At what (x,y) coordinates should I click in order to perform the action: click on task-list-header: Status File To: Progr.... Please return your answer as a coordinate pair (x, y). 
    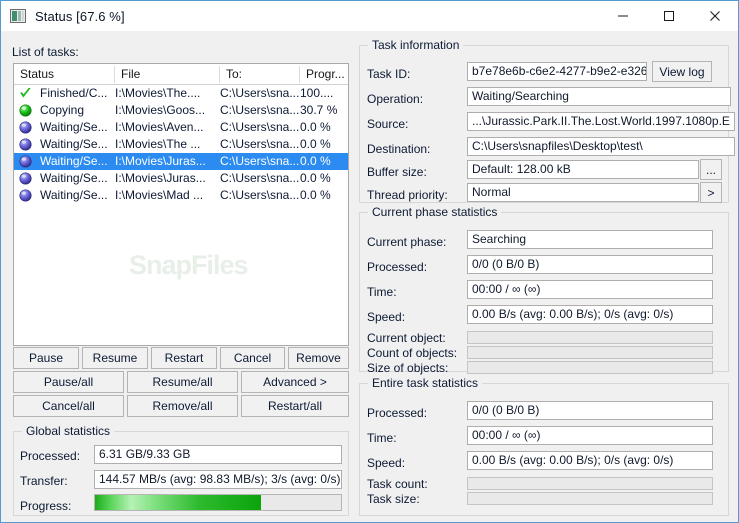
    Looking at the image, I should click on (181, 74).